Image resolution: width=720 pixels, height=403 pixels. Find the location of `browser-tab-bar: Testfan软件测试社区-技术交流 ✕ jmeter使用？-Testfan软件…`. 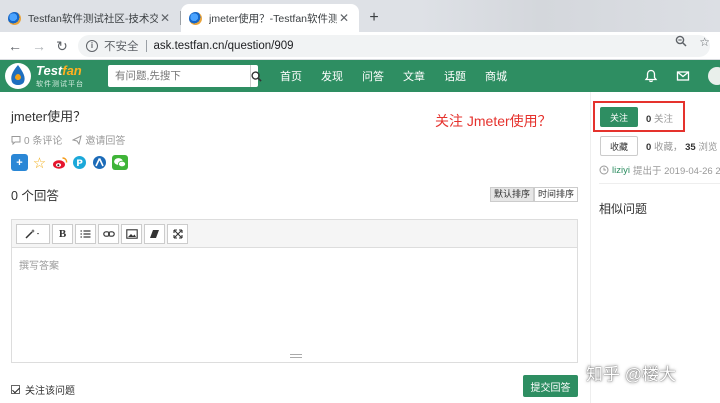

browser-tab-bar: Testfan软件测试社区-技术交流 ✕ jmeter使用？-Testfan软件… is located at coordinates (360, 16).